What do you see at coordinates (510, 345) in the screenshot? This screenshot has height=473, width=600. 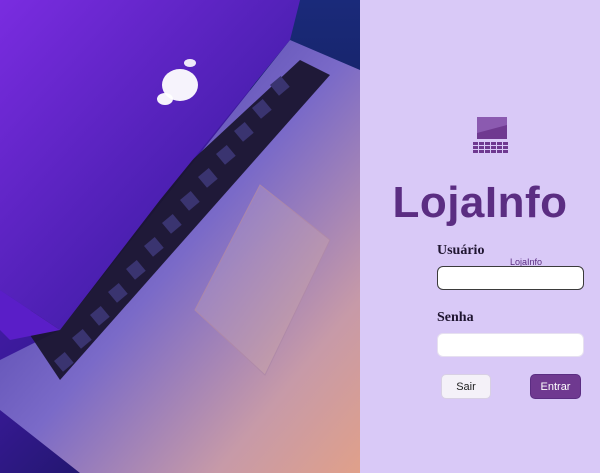 I see `password-input` at bounding box center [510, 345].